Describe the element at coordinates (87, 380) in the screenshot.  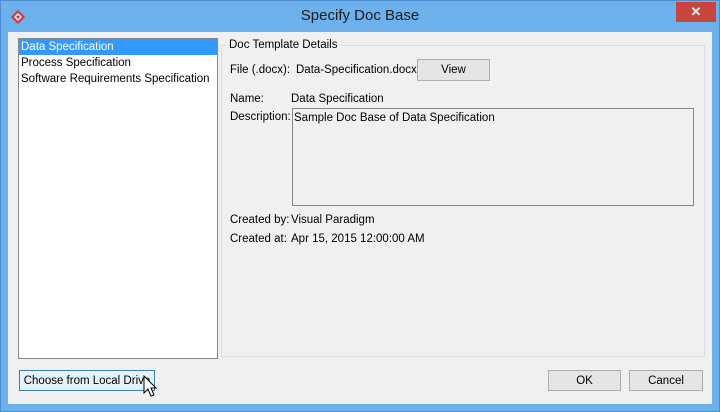
I see `choose-from-local-drive-button: Choose from Local Drive` at that location.